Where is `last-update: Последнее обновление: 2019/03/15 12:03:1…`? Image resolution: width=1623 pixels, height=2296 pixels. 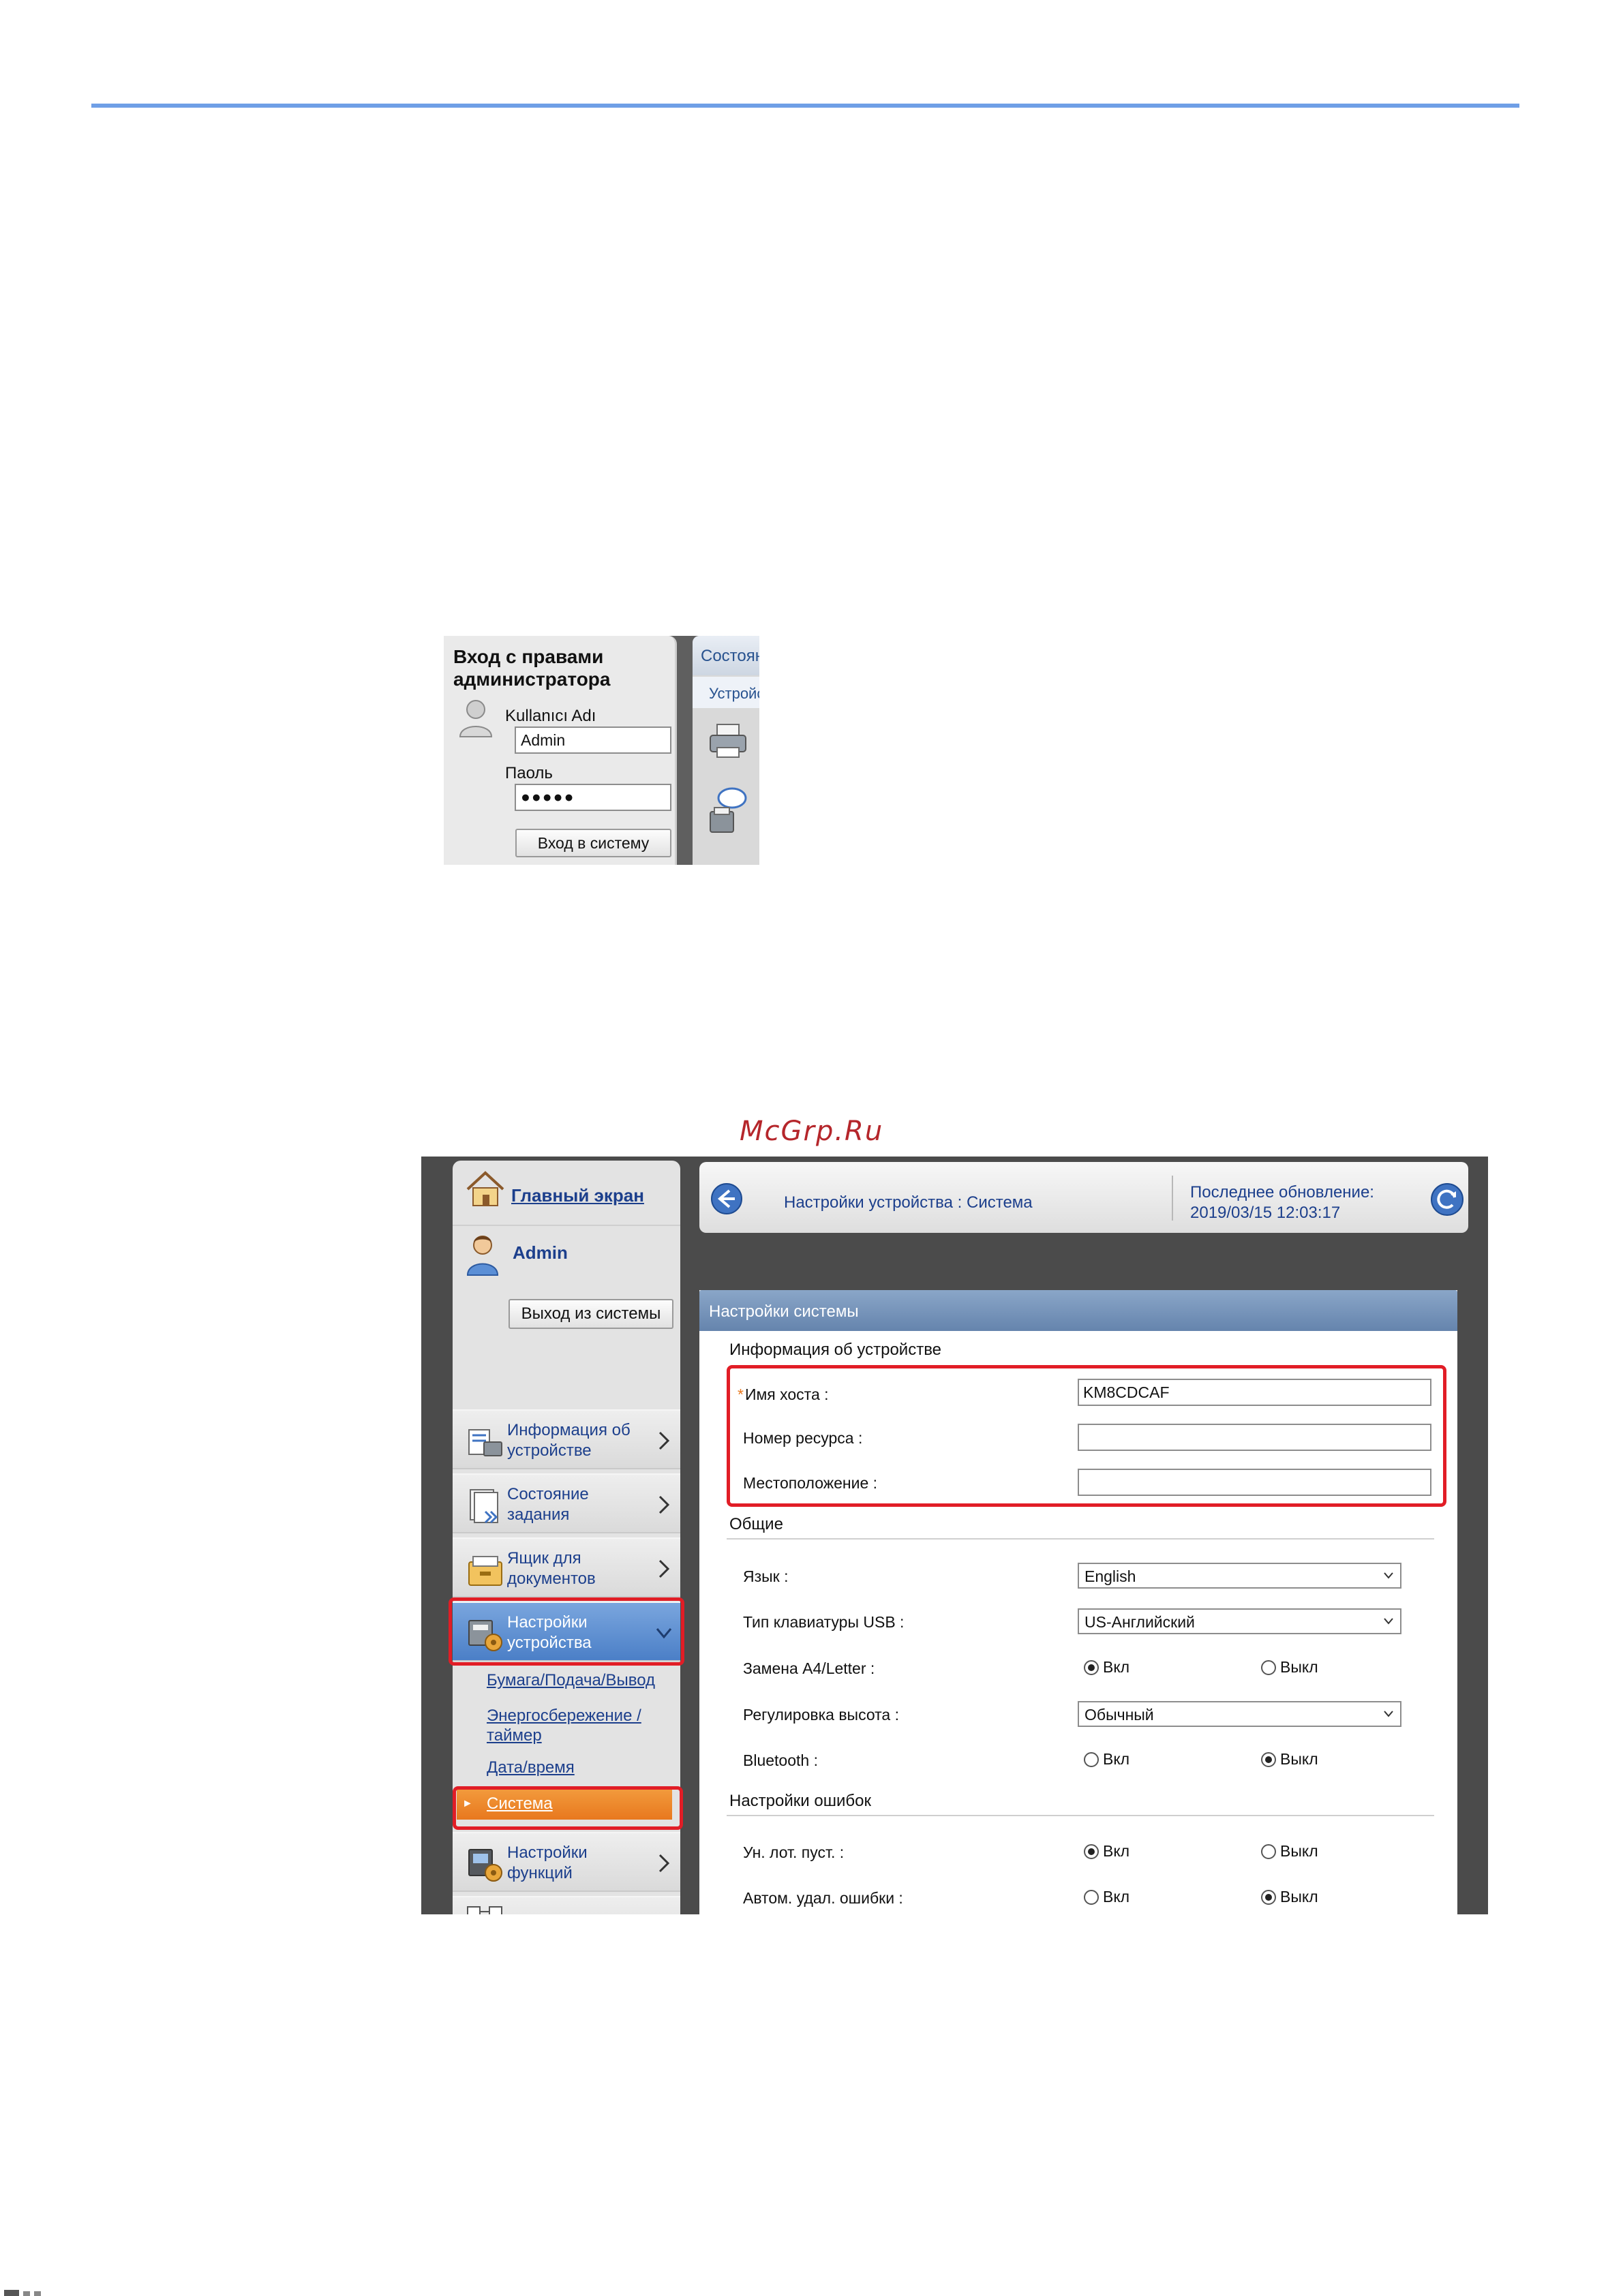
last-update: Последнее обновление: 2019/03/15 12:03:1… is located at coordinates (1282, 1202).